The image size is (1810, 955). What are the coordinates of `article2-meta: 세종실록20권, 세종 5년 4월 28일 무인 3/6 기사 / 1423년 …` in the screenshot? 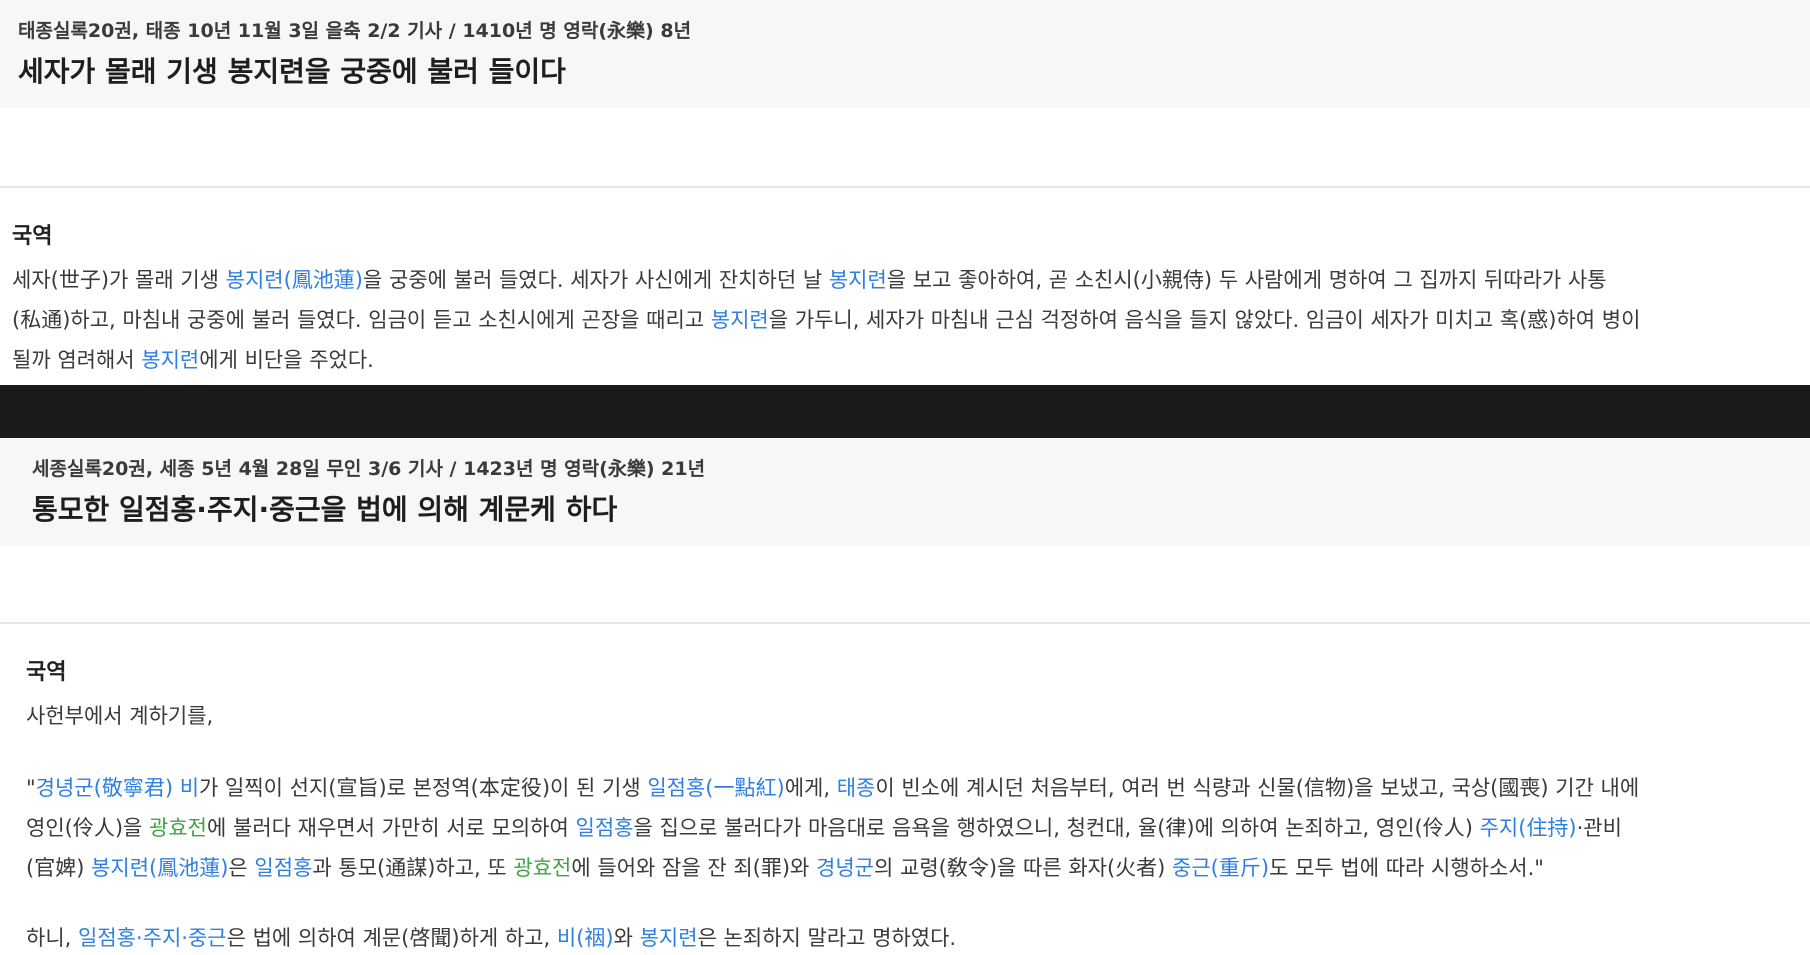 It's located at (369, 469).